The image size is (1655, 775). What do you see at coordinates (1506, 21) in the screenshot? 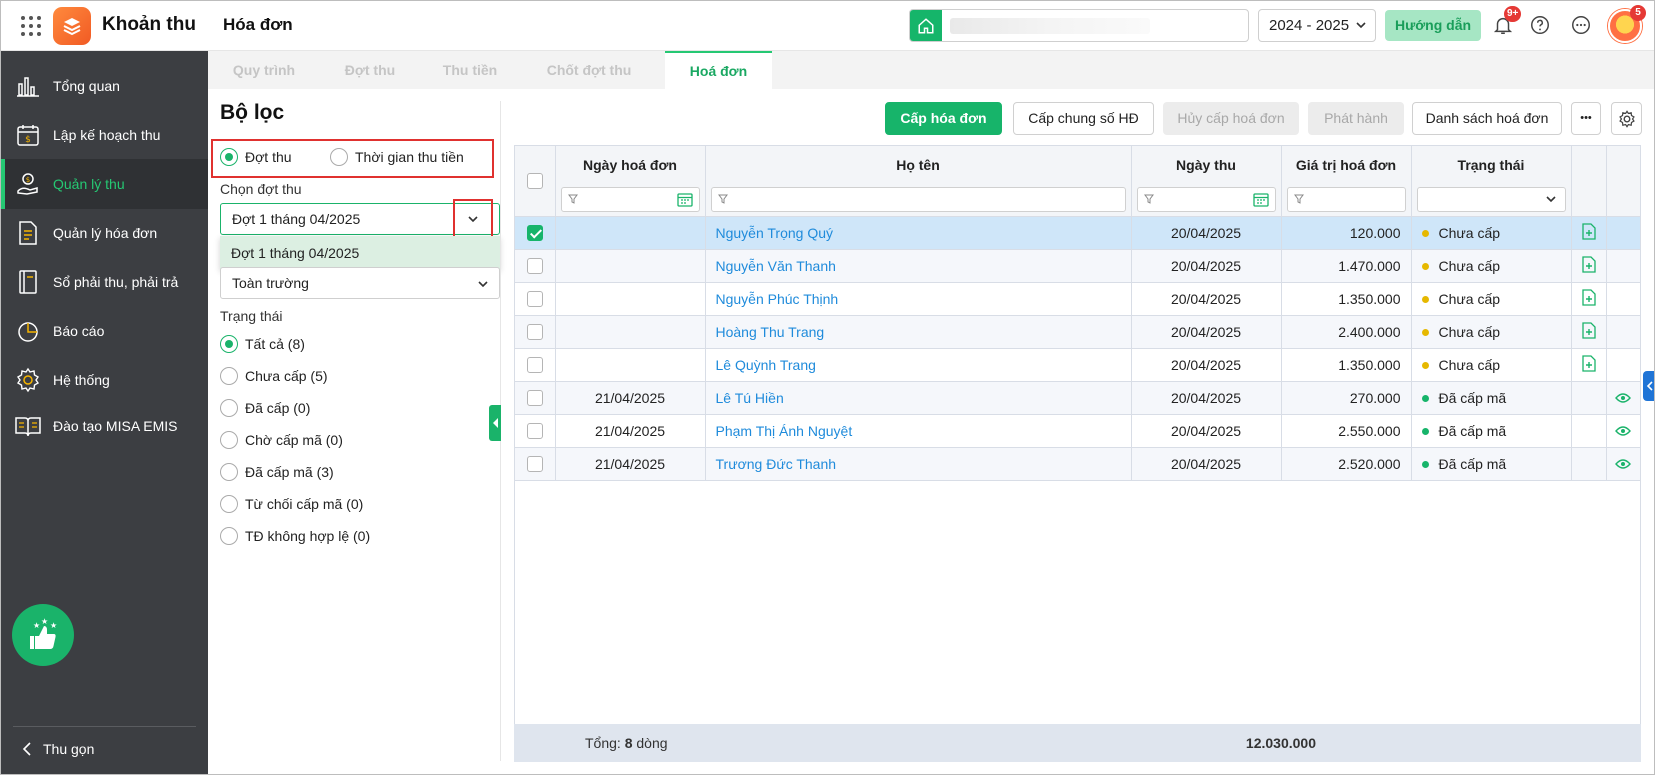
I see `bell-icon: 9+` at bounding box center [1506, 21].